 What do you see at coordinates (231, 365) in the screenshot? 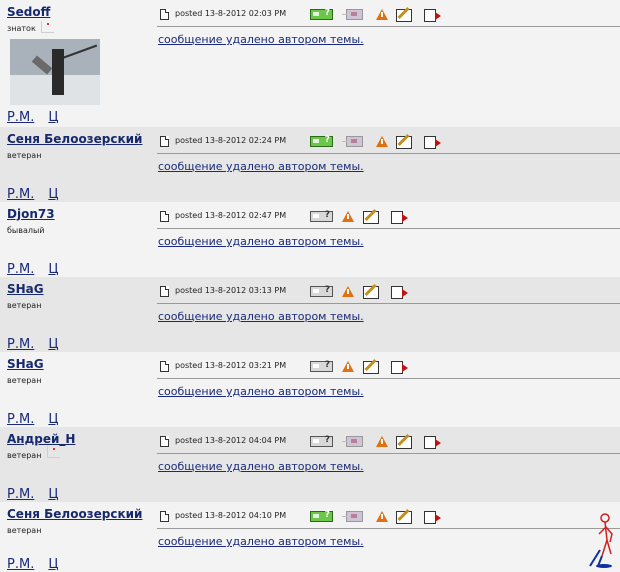
I see `post-date: posted 13-8-2012 03:21 PM` at bounding box center [231, 365].